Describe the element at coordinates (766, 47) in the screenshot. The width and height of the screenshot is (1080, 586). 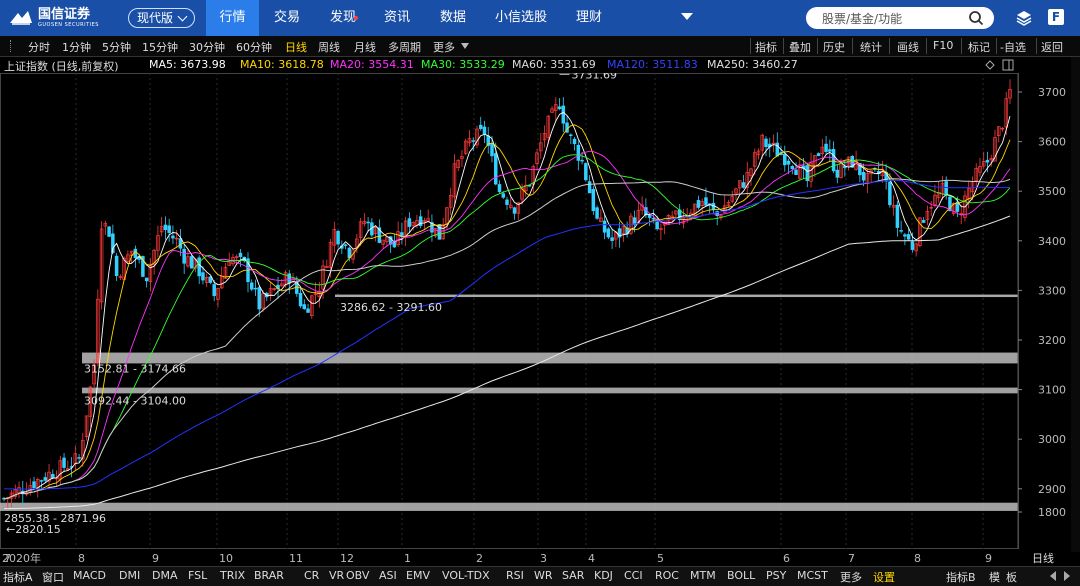
I see `indicator-button: 指标` at that location.